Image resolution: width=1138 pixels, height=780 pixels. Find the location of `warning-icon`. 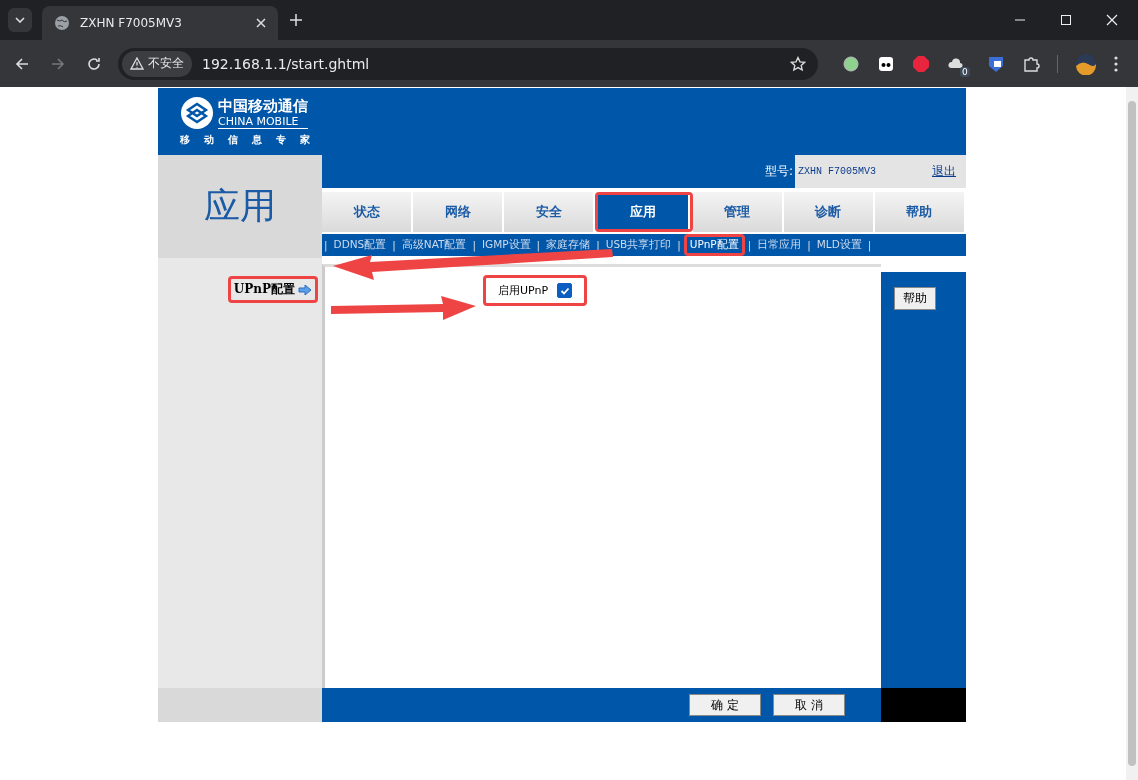

warning-icon is located at coordinates (137, 63).